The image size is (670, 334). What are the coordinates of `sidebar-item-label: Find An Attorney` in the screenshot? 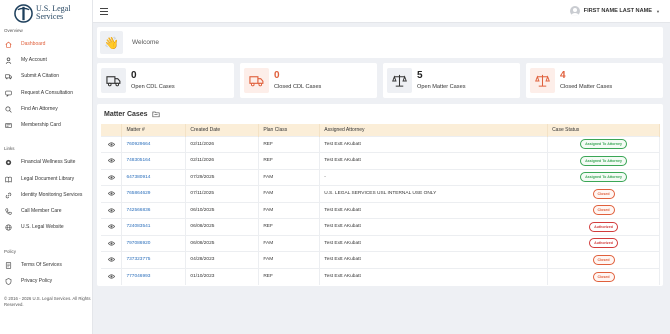 It's located at (39, 109).